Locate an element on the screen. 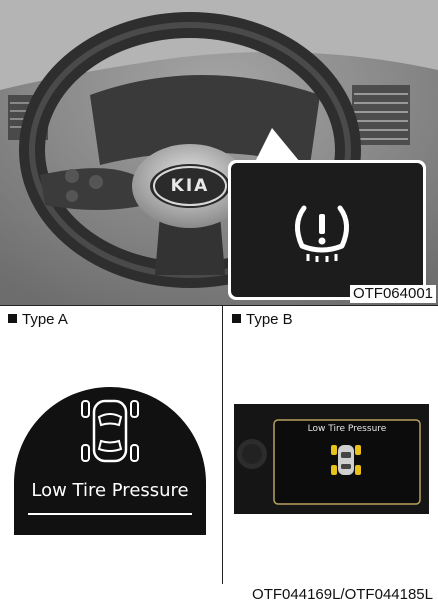 Image resolution: width=438 pixels, height=606 pixels. kia-logo: KIA is located at coordinates (190, 186).